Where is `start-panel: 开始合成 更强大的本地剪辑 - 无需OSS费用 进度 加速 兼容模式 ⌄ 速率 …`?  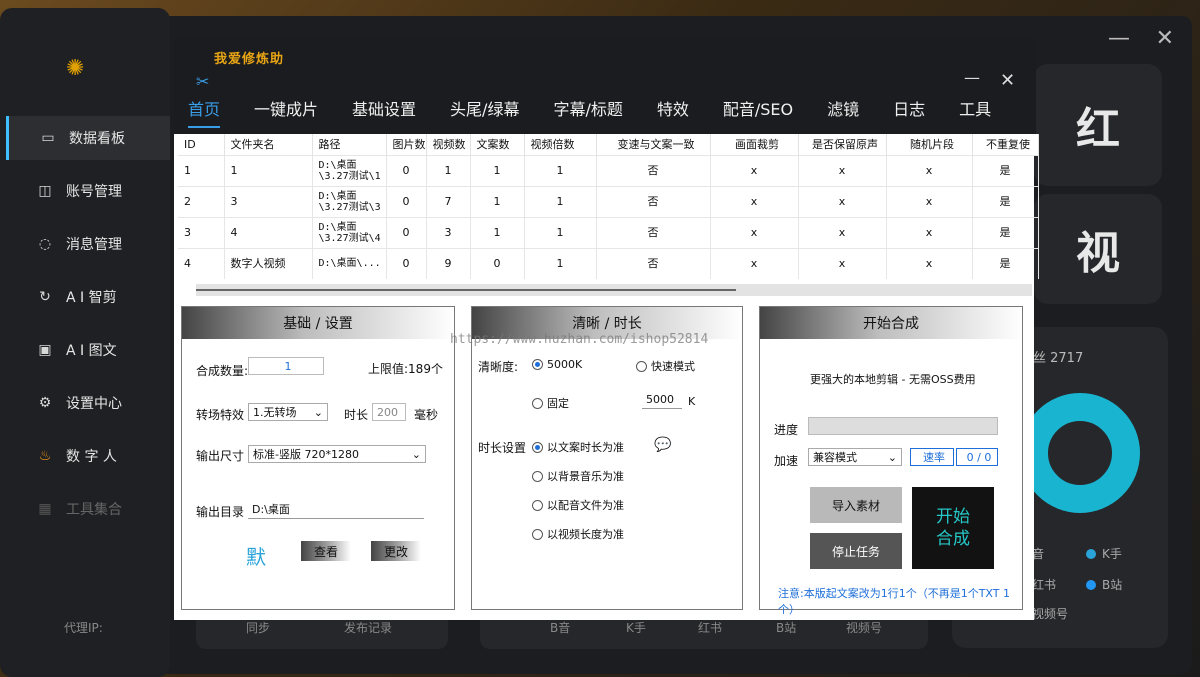 start-panel: 开始合成 更强大的本地剪辑 - 无需OSS费用 进度 加速 兼容模式 ⌄ 速率 … is located at coordinates (891, 461).